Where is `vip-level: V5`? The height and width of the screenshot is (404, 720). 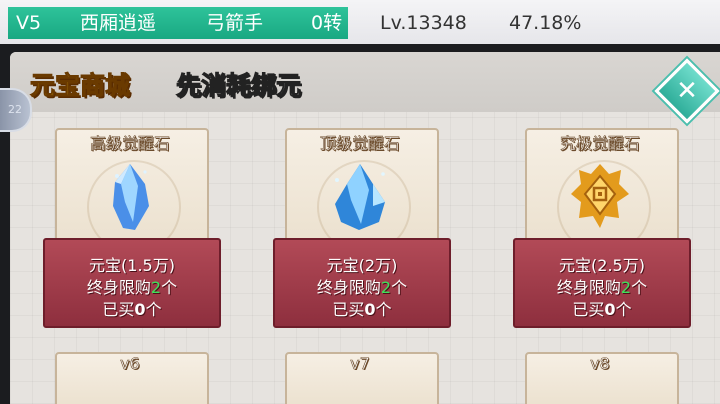 vip-level: V5 is located at coordinates (29, 23).